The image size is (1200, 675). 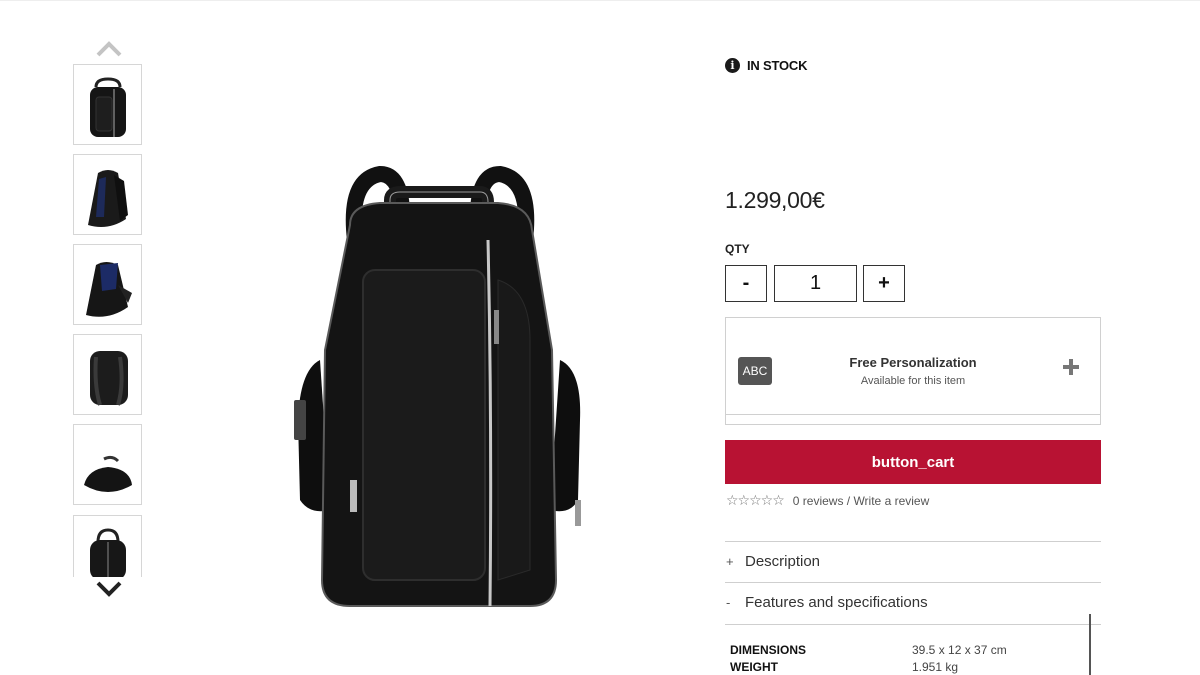 I want to click on rating-row: ☆☆☆☆☆ 0 reviews / Write a review, so click(x=827, y=501).